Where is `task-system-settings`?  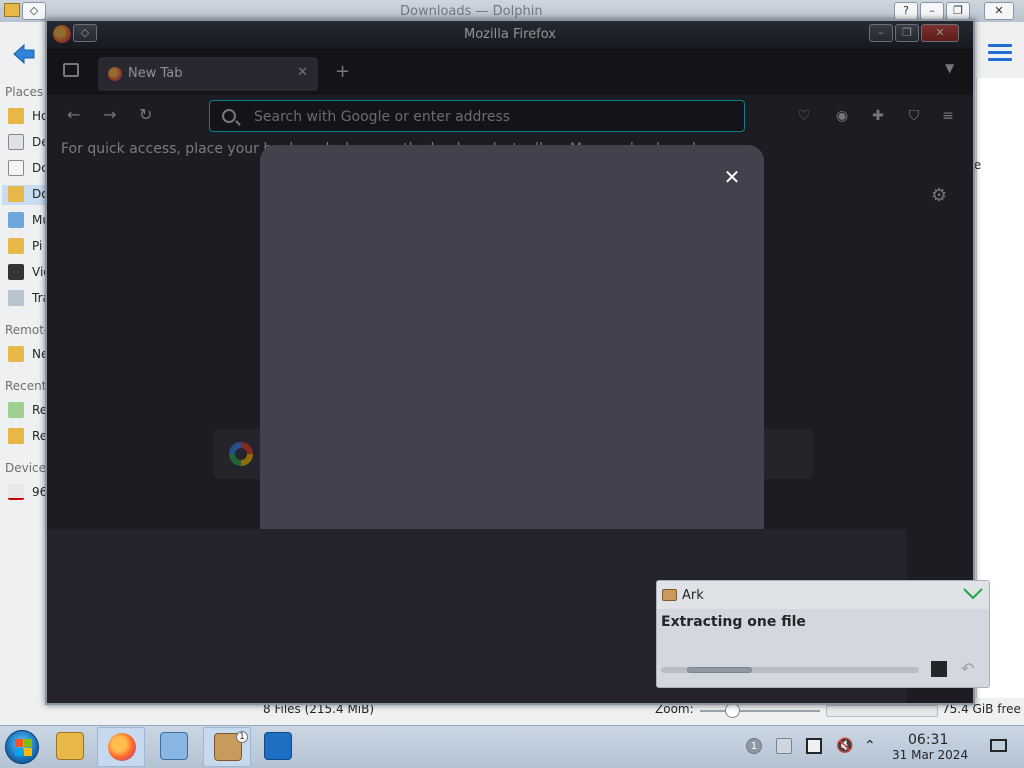
task-system-settings is located at coordinates (174, 747).